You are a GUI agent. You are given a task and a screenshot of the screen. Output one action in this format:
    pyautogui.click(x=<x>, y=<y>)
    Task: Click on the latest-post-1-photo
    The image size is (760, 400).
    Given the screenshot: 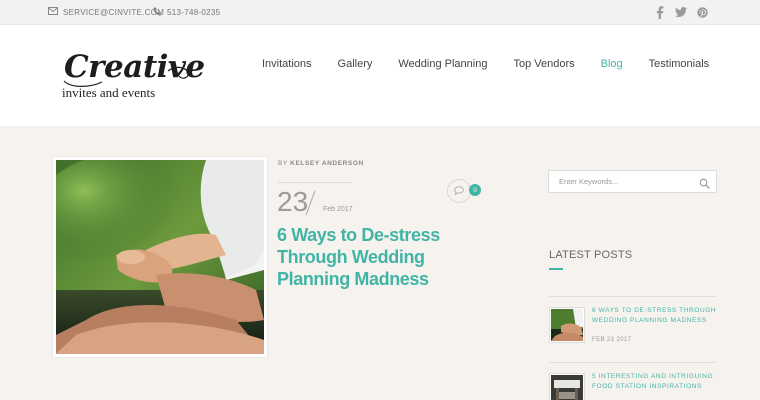 What is the action you would take?
    pyautogui.click(x=567, y=325)
    